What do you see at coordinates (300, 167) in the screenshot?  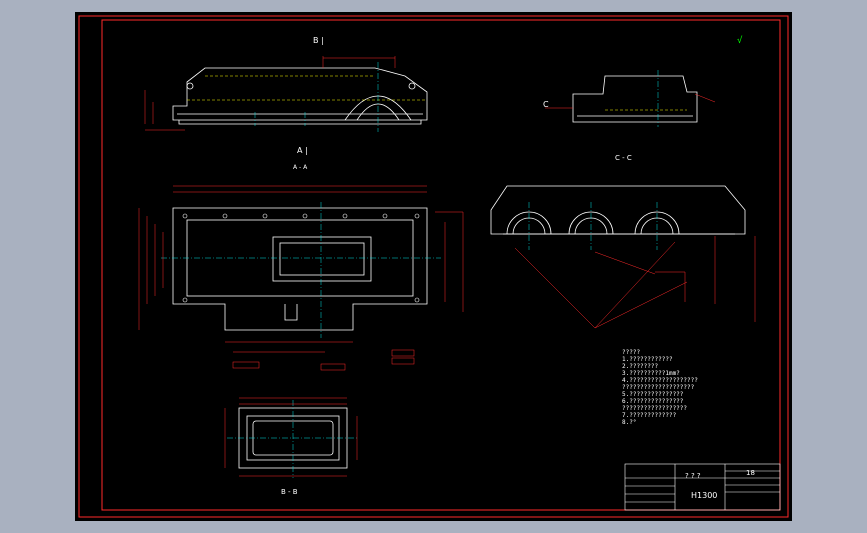 I see `view-a-section-title: A - A` at bounding box center [300, 167].